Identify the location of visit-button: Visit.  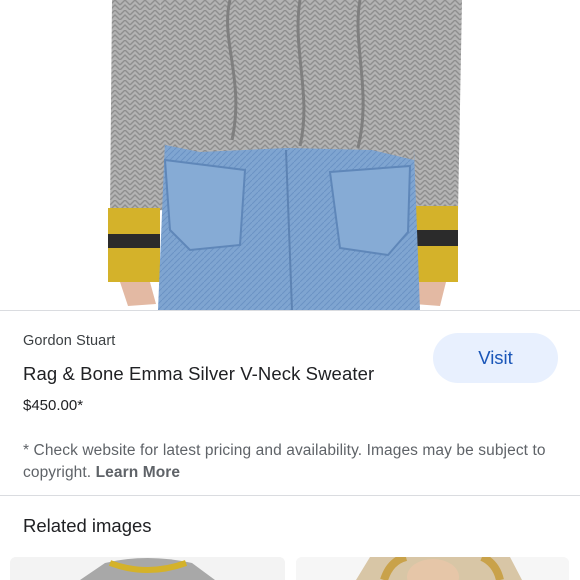
(495, 358).